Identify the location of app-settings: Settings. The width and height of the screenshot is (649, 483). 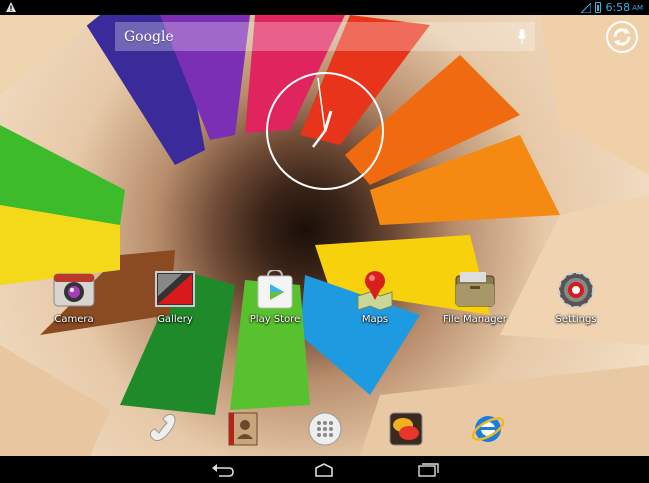
(576, 297).